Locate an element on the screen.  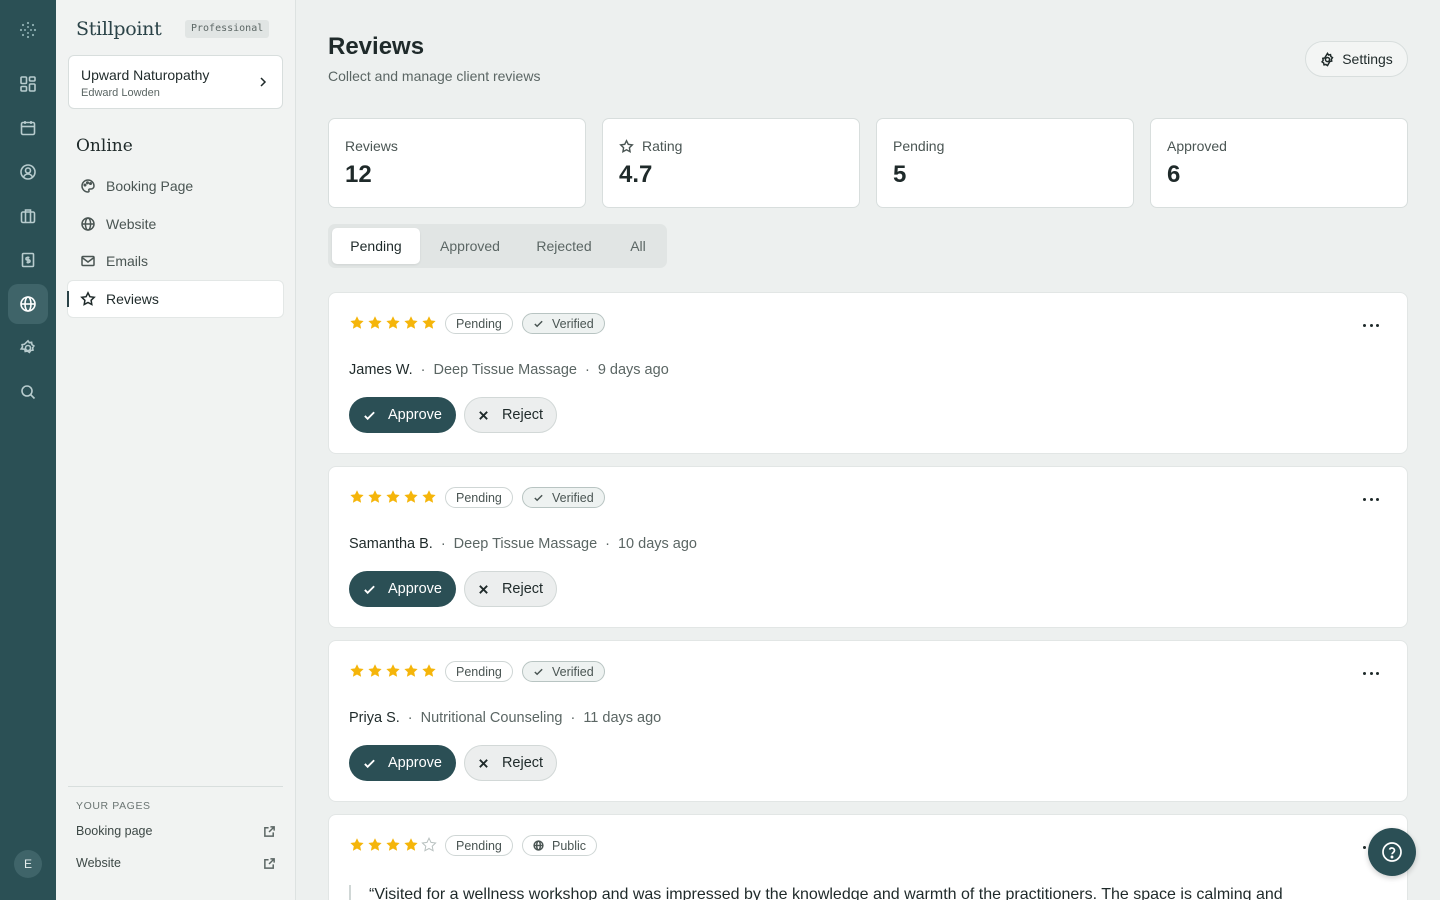
stat-label-text: Approved is located at coordinates (1197, 146).